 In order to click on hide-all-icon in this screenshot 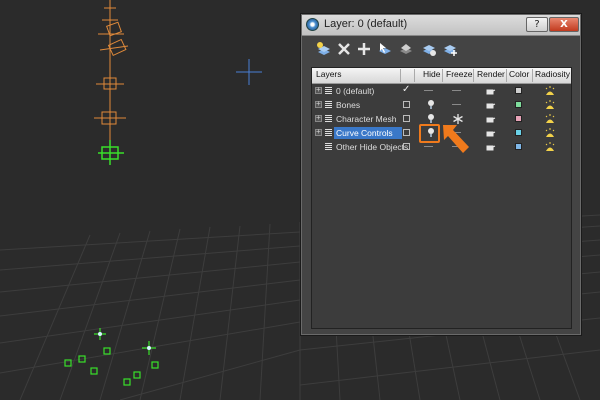, I will do `click(429, 49)`.